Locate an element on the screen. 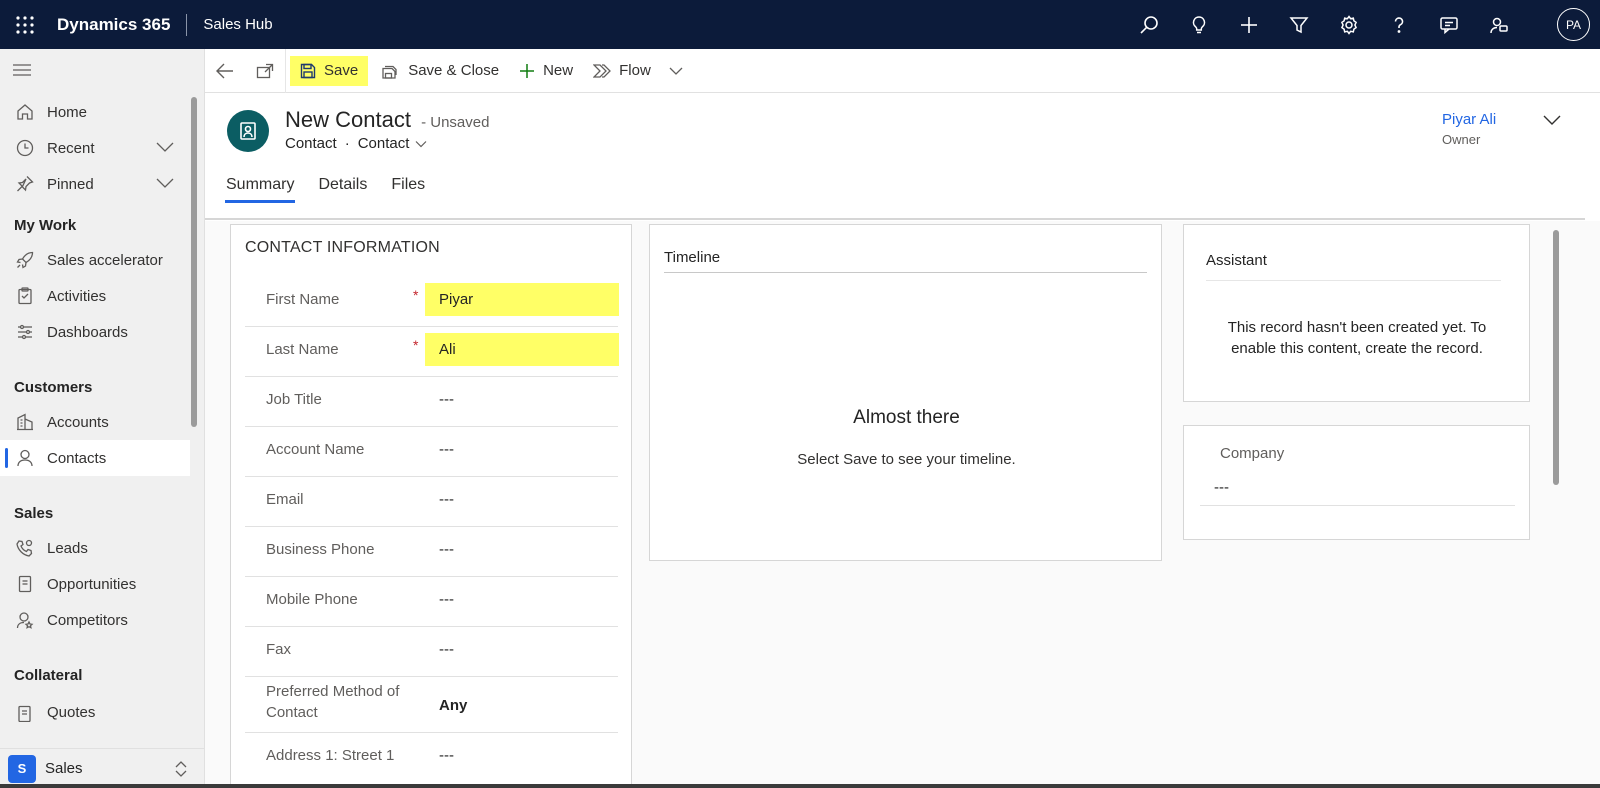 The width and height of the screenshot is (1600, 788). new-button: New is located at coordinates (546, 71).